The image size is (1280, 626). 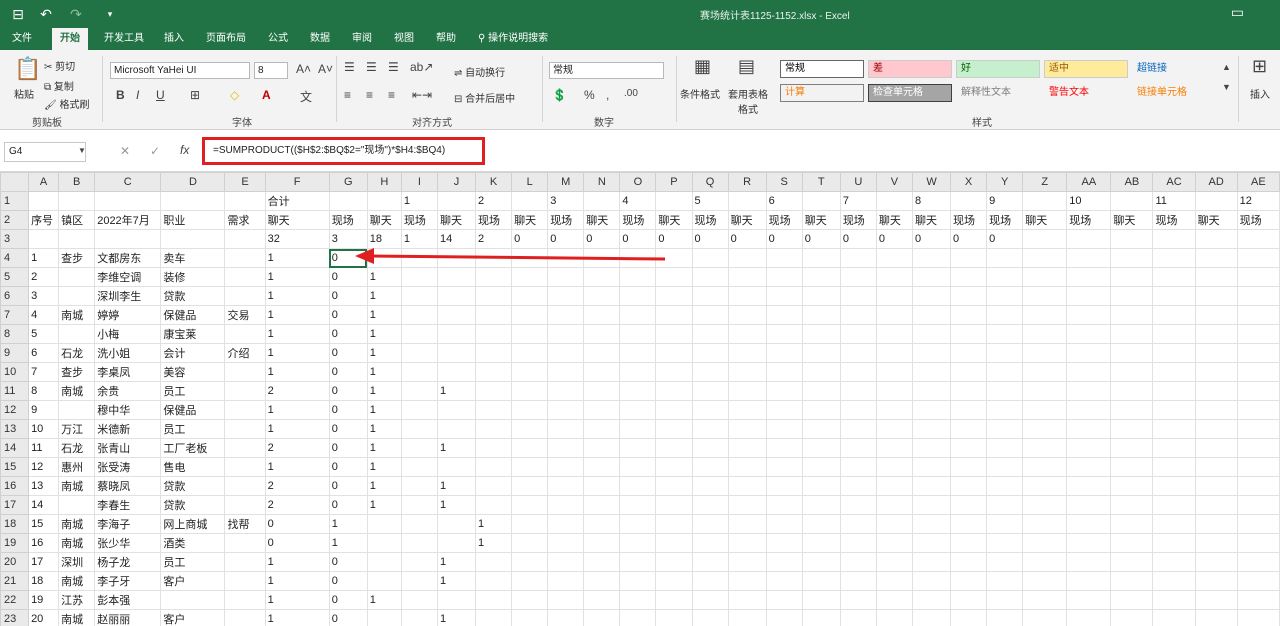 I want to click on cell-l13, so click(x=530, y=429).